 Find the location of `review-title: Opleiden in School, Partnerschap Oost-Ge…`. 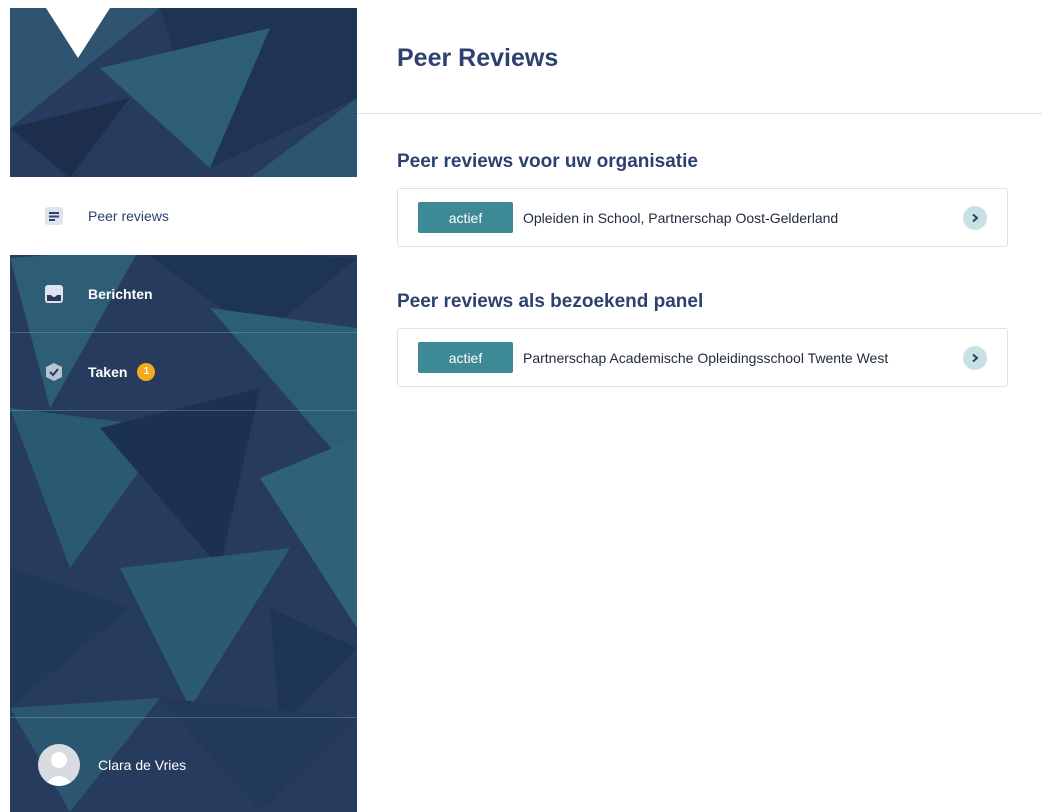

review-title: Opleiden in School, Partnerschap Oost-Ge… is located at coordinates (681, 217).